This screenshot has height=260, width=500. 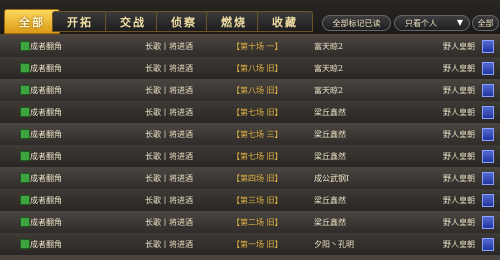 What do you see at coordinates (459, 22) in the screenshot?
I see `chevron-down-icon: ▼` at bounding box center [459, 22].